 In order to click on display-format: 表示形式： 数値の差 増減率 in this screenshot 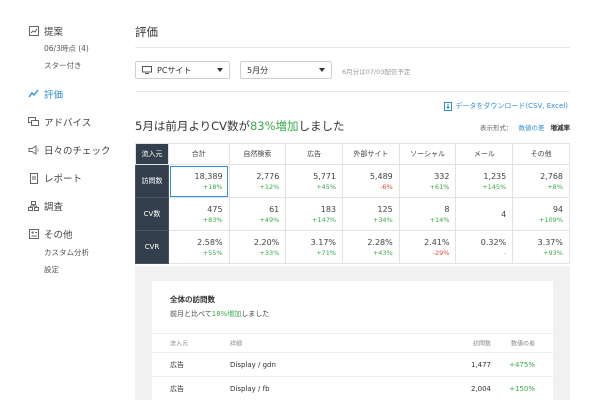, I will do `click(525, 127)`.